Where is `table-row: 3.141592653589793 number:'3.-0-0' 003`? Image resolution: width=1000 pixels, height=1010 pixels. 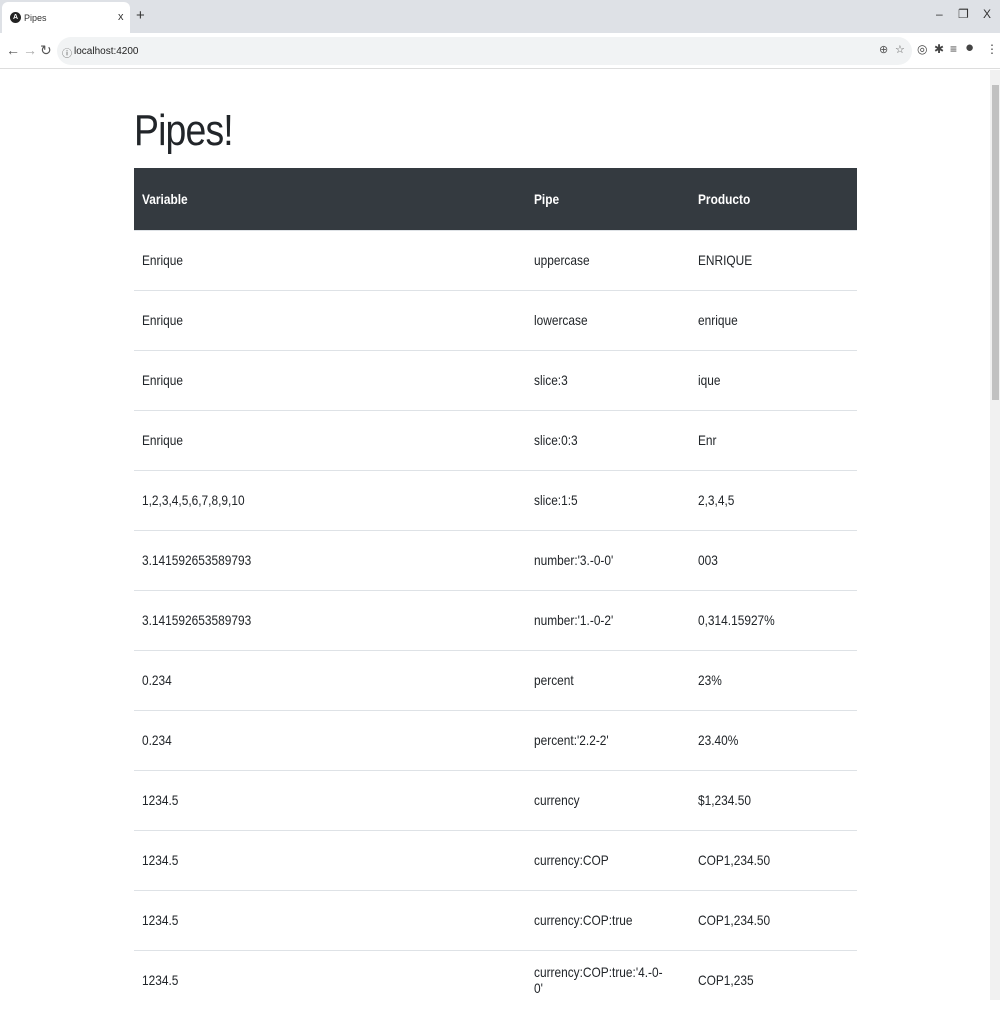 table-row: 3.141592653589793 number:'3.-0-0' 003 is located at coordinates (495, 559).